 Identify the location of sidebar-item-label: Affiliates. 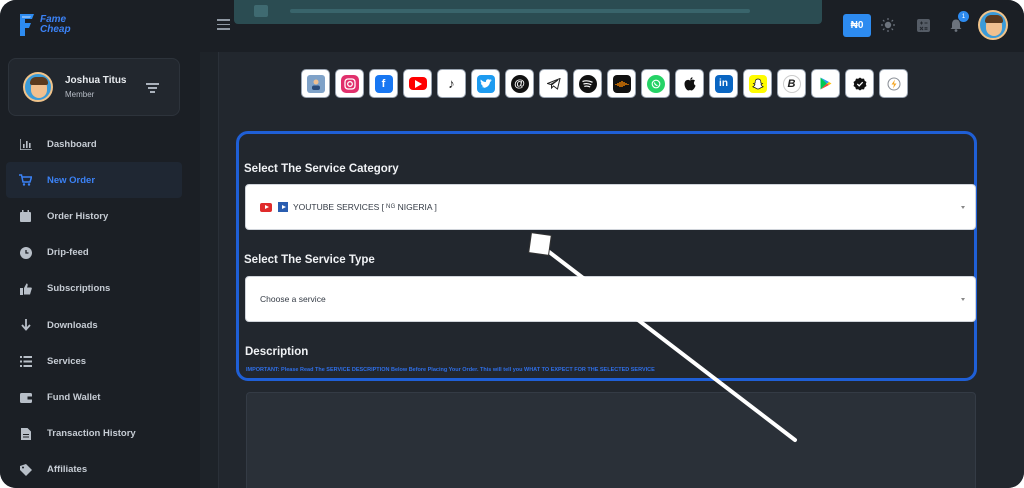
(67, 470).